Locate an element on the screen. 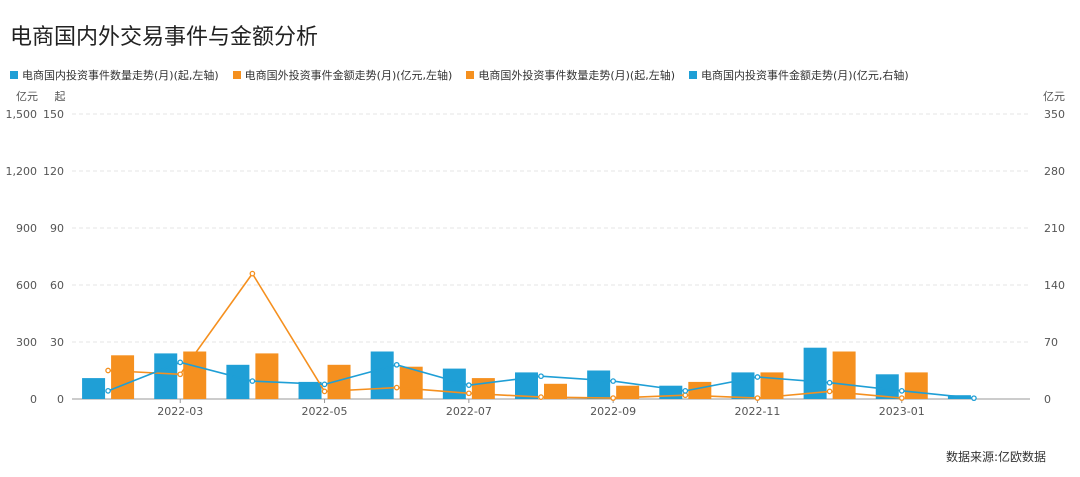  left-outer-unit-label: 亿元 is located at coordinates (27, 96).